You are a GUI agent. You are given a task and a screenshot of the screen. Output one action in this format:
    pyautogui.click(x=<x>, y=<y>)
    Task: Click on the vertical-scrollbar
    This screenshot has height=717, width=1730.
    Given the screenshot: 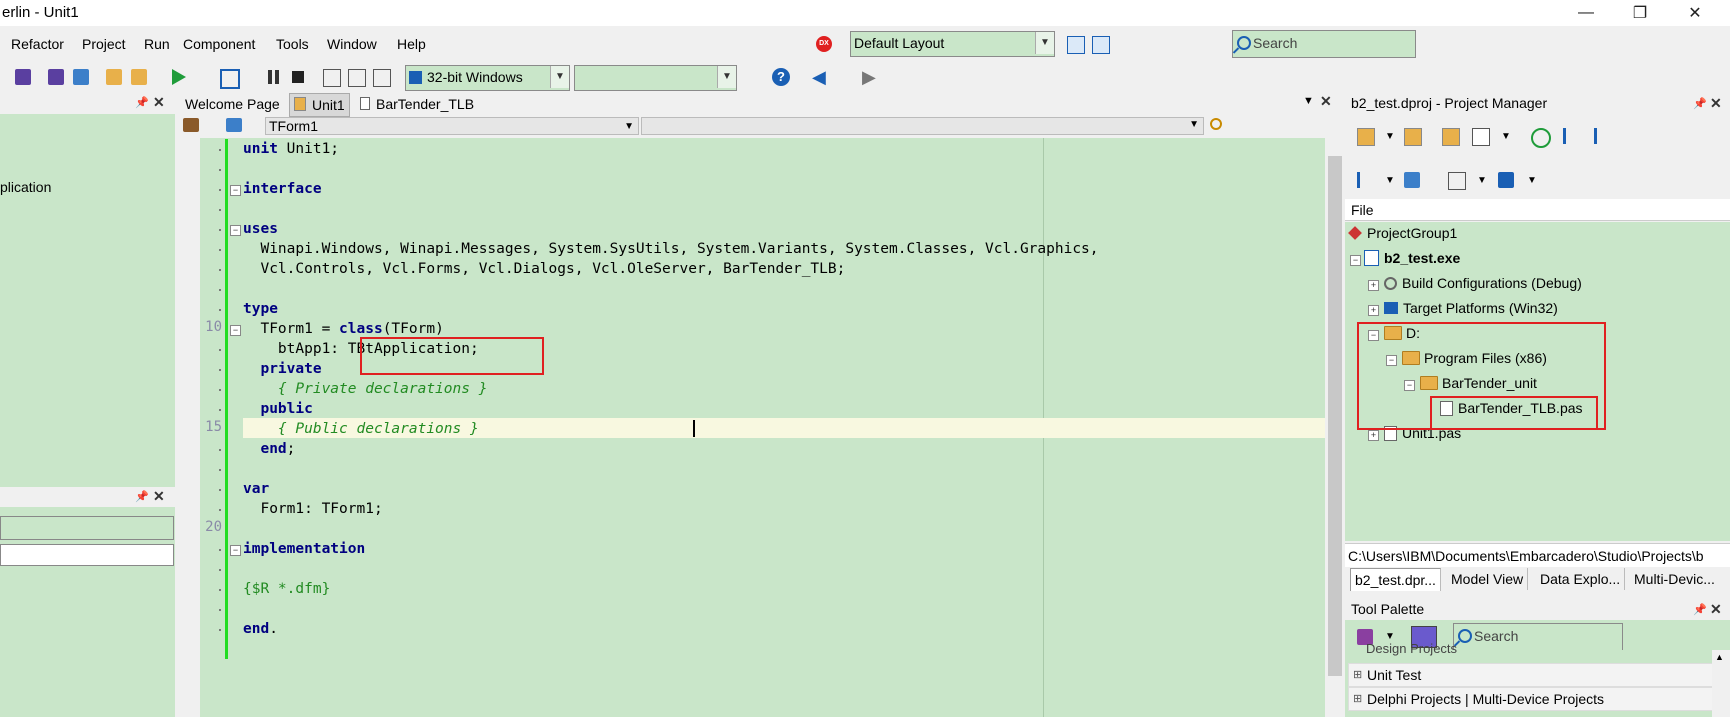 What is the action you would take?
    pyautogui.click(x=1335, y=427)
    